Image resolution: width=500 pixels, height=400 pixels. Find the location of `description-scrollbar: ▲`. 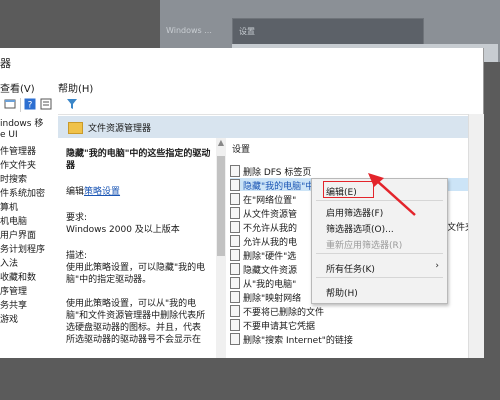

description-scrollbar: ▲ is located at coordinates (221, 248).